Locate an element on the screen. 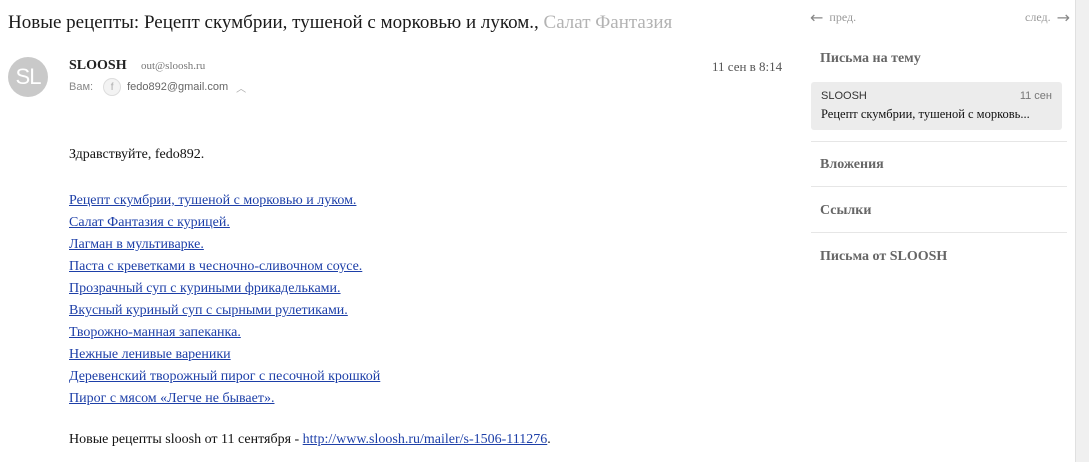 This screenshot has height=462, width=1089. greeting: Здравствуйте, fedo892. is located at coordinates (137, 154).